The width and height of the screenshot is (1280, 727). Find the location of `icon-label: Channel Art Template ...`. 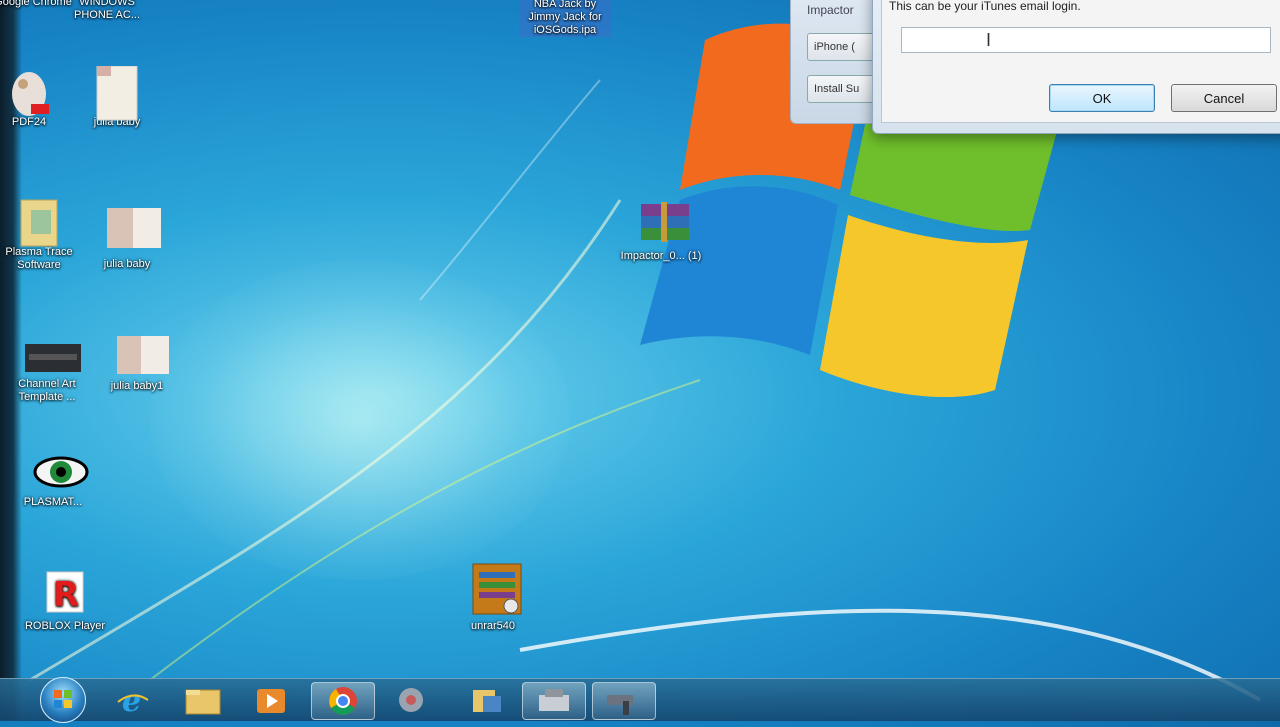

icon-label: Channel Art Template ... is located at coordinates (47, 390).